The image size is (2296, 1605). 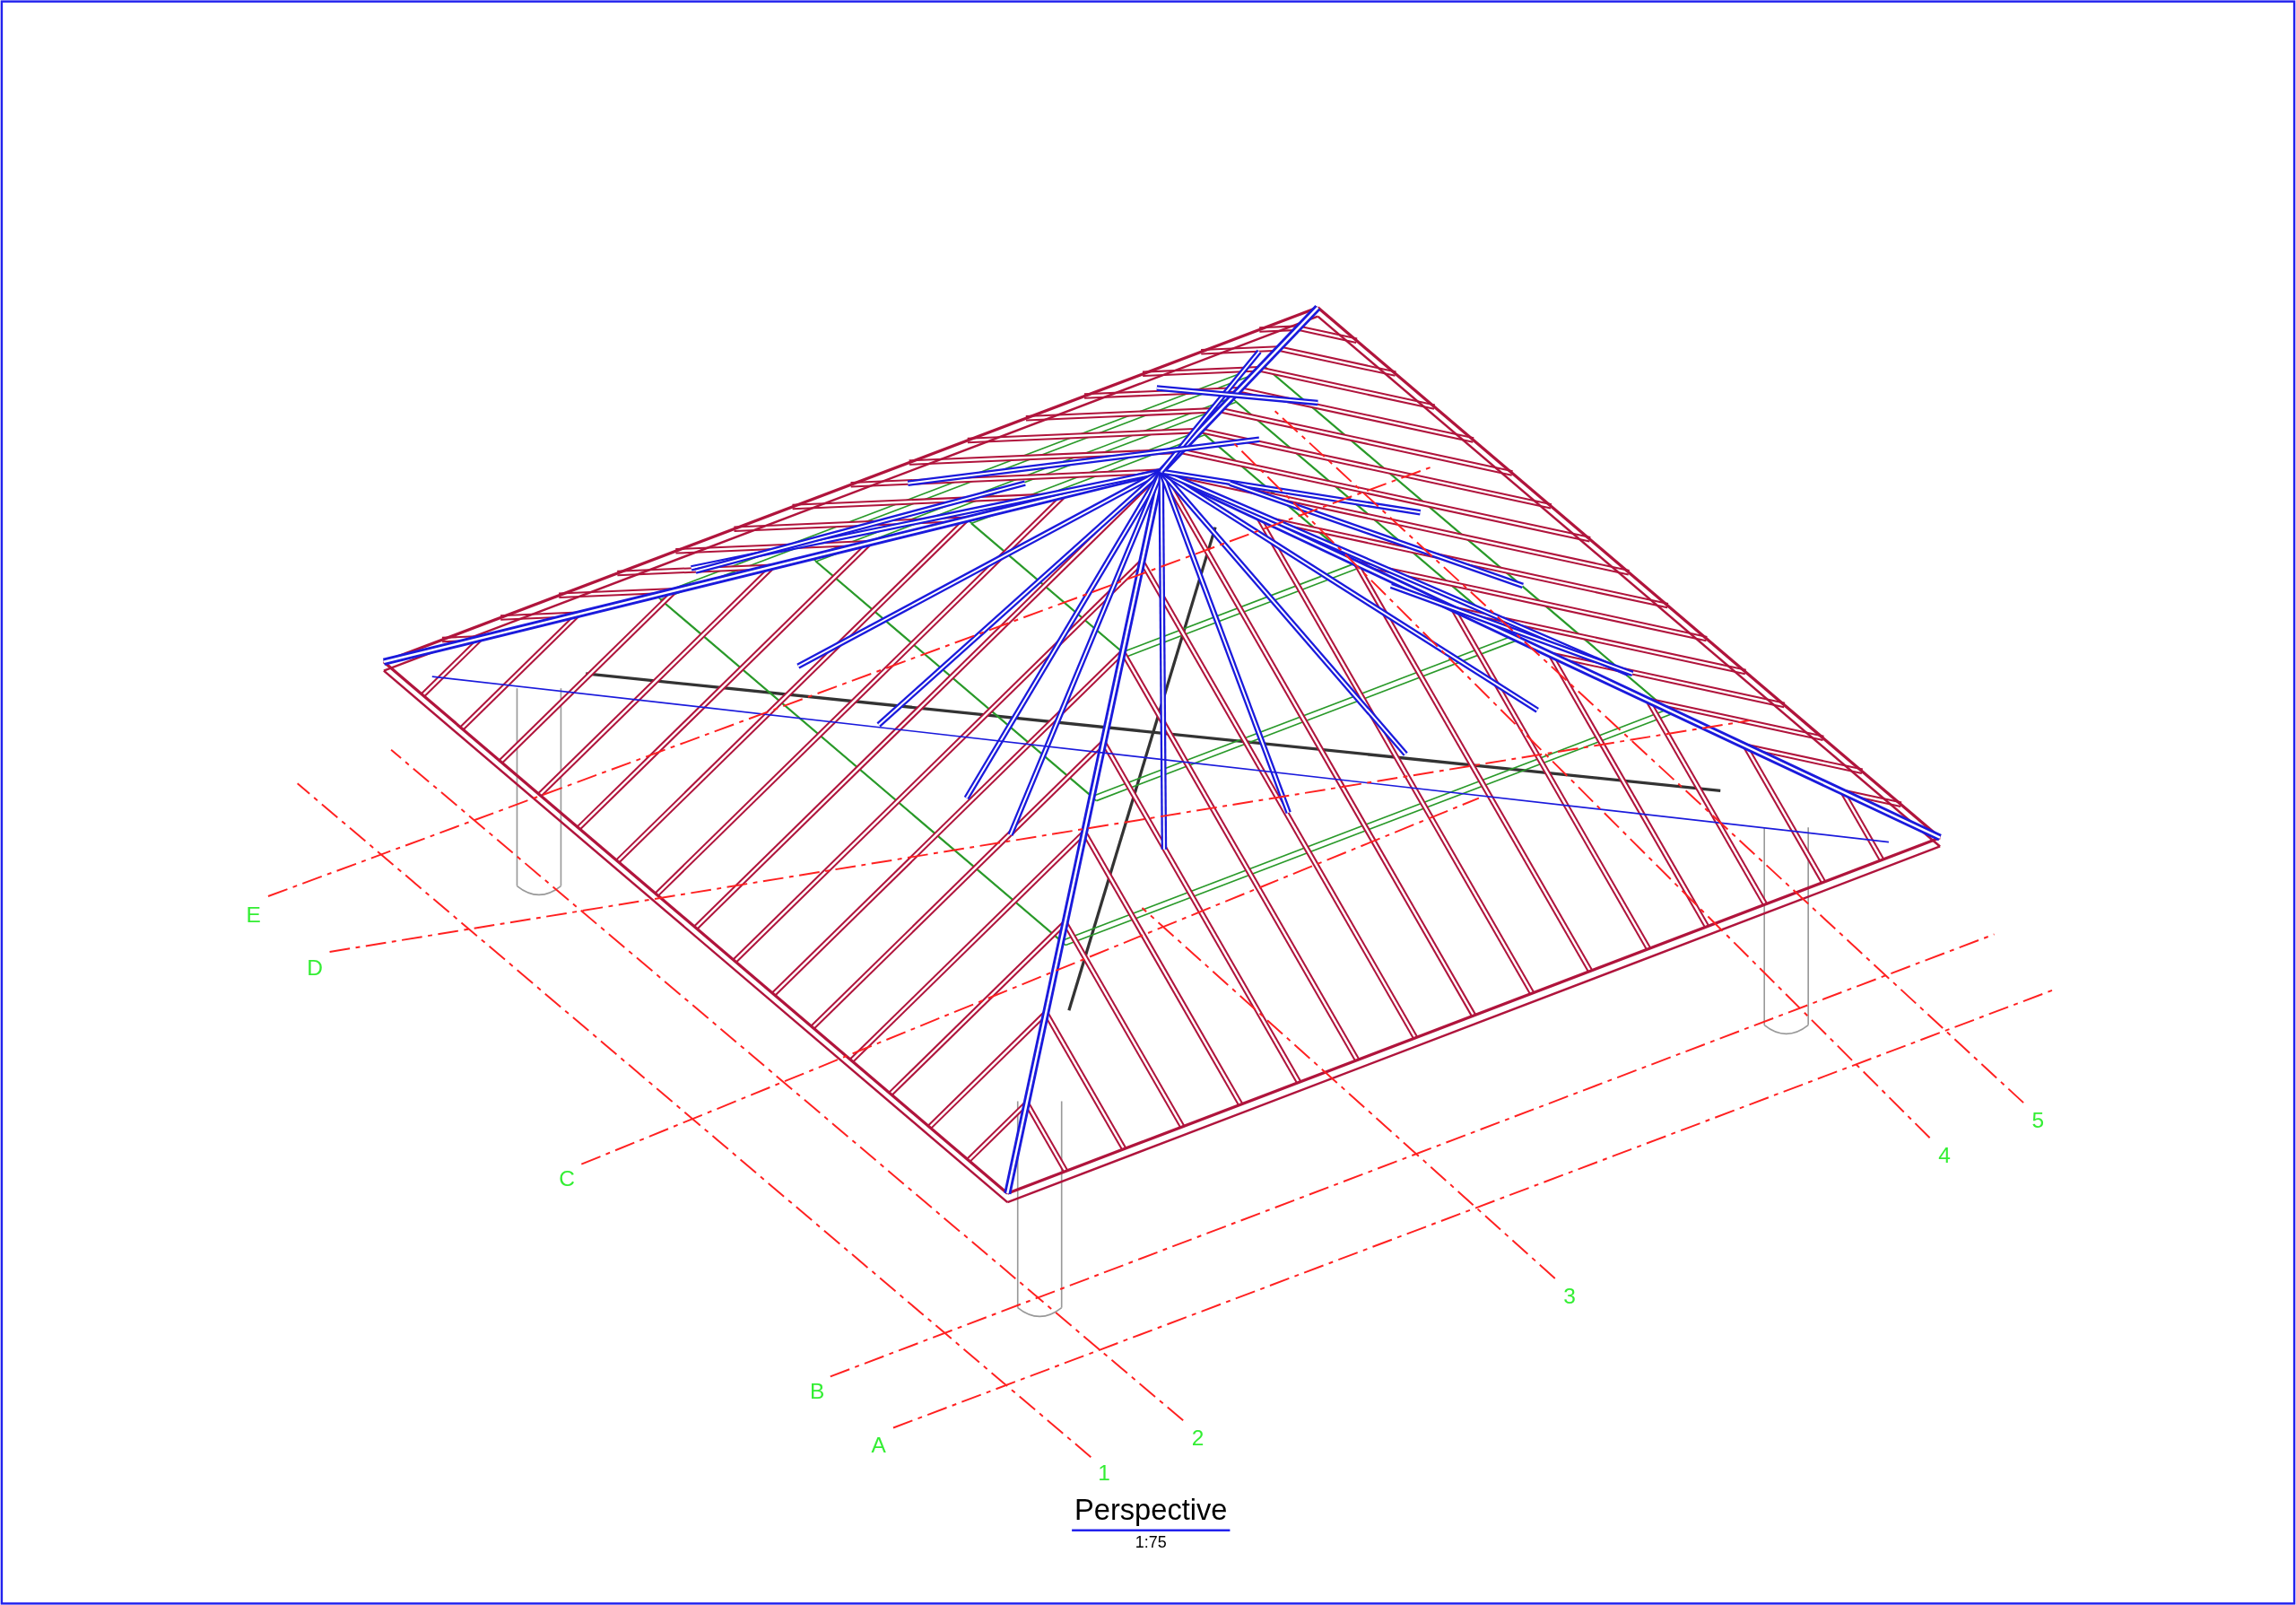 I want to click on grid-label: 4, so click(x=1944, y=1155).